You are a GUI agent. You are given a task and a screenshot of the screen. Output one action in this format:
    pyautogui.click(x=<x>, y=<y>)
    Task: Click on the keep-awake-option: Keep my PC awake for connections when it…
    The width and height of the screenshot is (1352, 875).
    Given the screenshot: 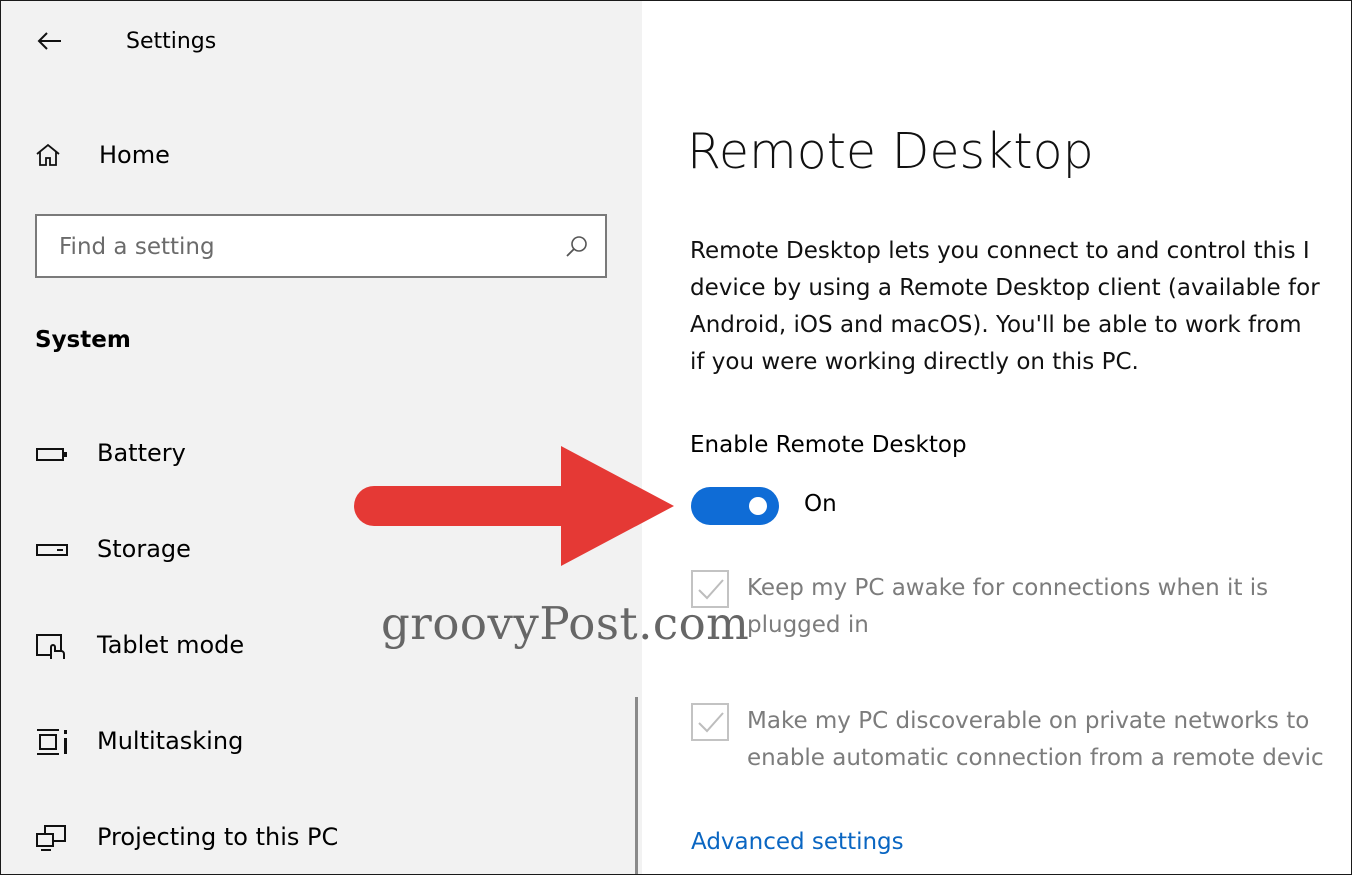 What is the action you would take?
    pyautogui.click(x=1021, y=610)
    